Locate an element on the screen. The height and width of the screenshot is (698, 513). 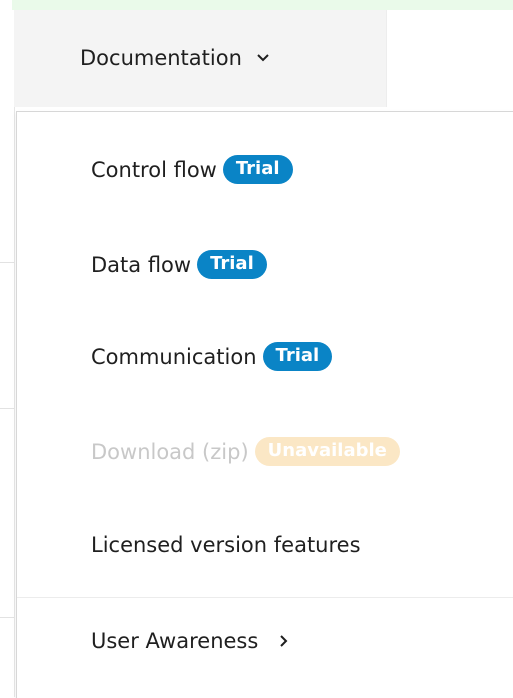
menu-item-label: Communication is located at coordinates (174, 356).